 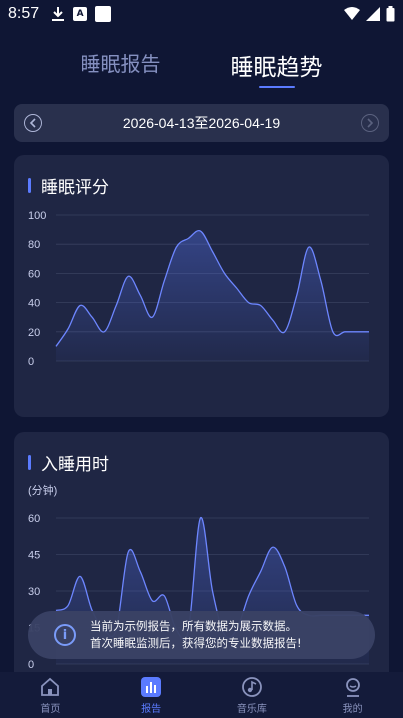 I want to click on sleep-onset-unit-label: (分钟), so click(x=42, y=490).